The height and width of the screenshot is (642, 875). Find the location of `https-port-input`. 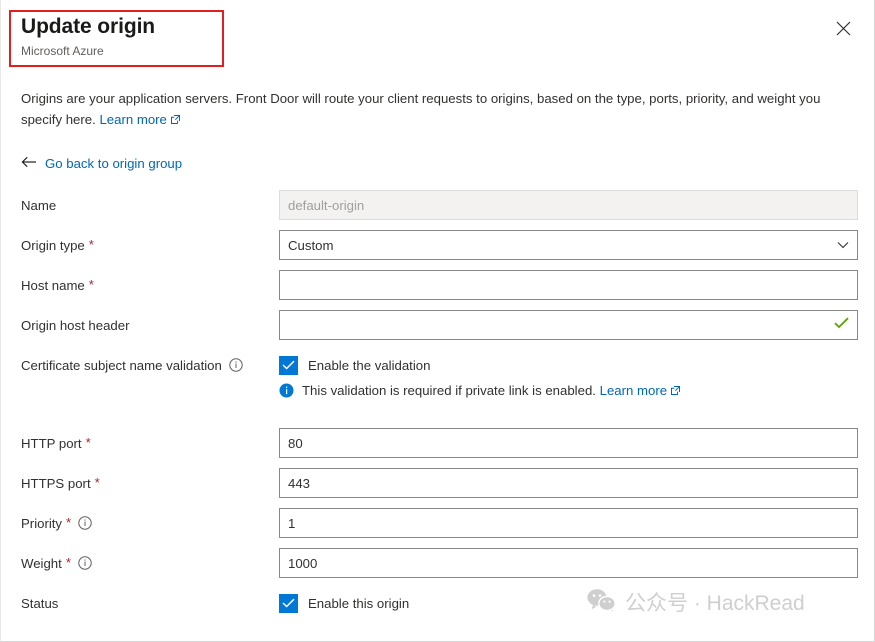

https-port-input is located at coordinates (568, 483).